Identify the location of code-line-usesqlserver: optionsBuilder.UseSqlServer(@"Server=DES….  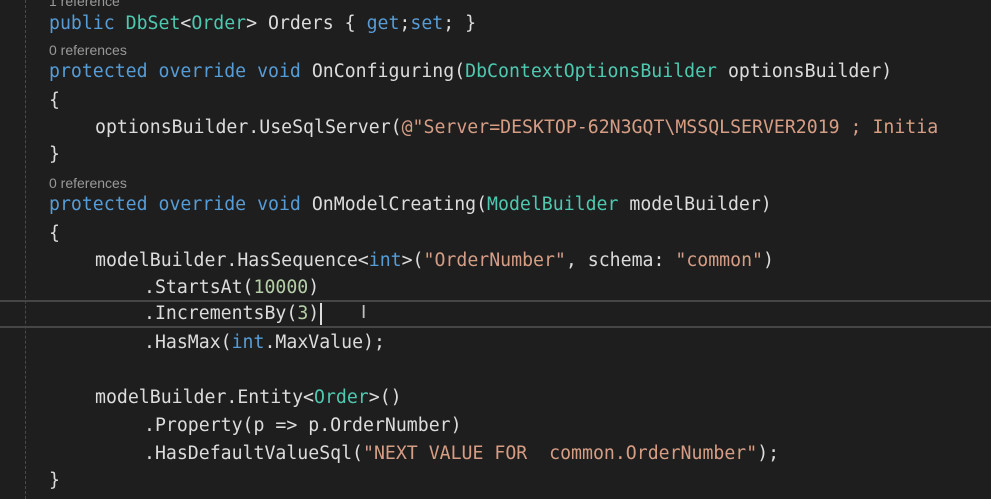
(516, 128).